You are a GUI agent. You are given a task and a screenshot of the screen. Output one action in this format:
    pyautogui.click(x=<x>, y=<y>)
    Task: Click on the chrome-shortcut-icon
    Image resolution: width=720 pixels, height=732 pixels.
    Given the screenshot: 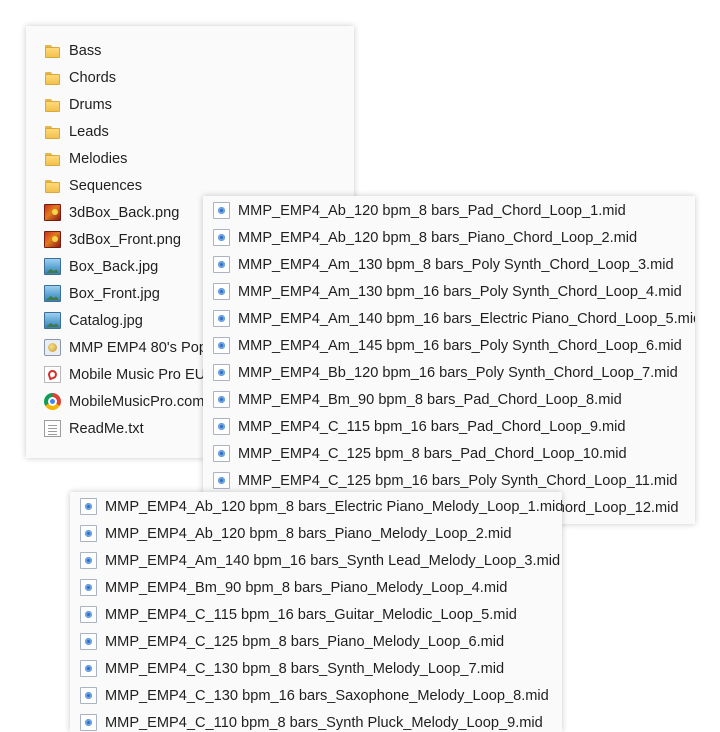 What is the action you would take?
    pyautogui.click(x=52, y=401)
    